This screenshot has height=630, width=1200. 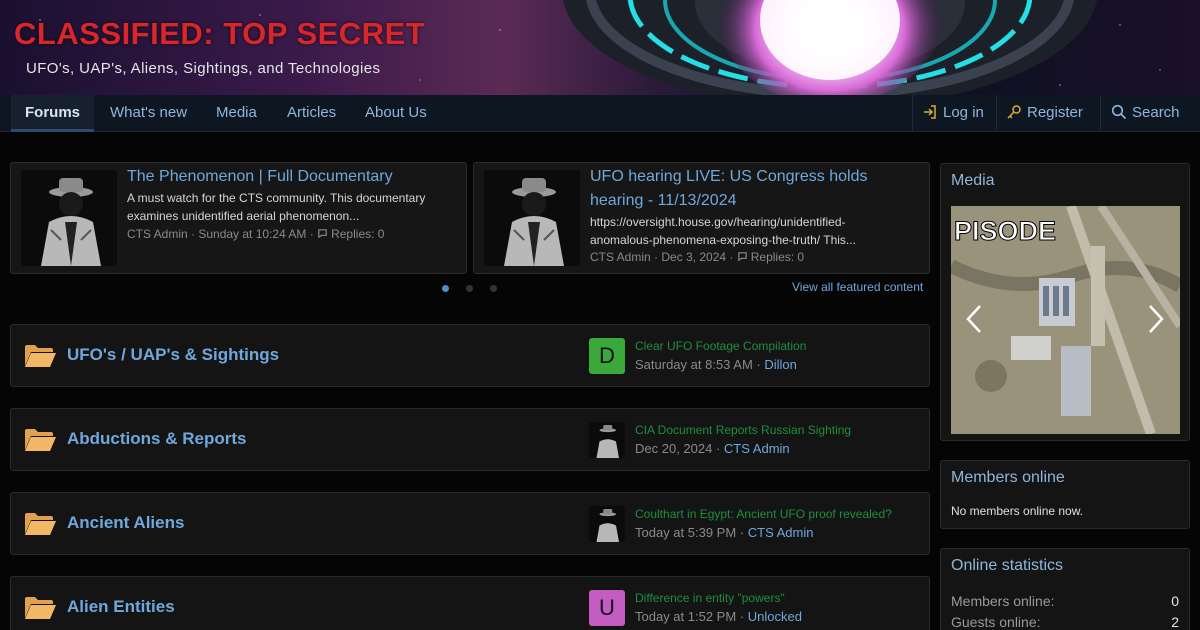 I want to click on featured-title: UFO hearing LIVE: US Congress holds, so click(x=728, y=177).